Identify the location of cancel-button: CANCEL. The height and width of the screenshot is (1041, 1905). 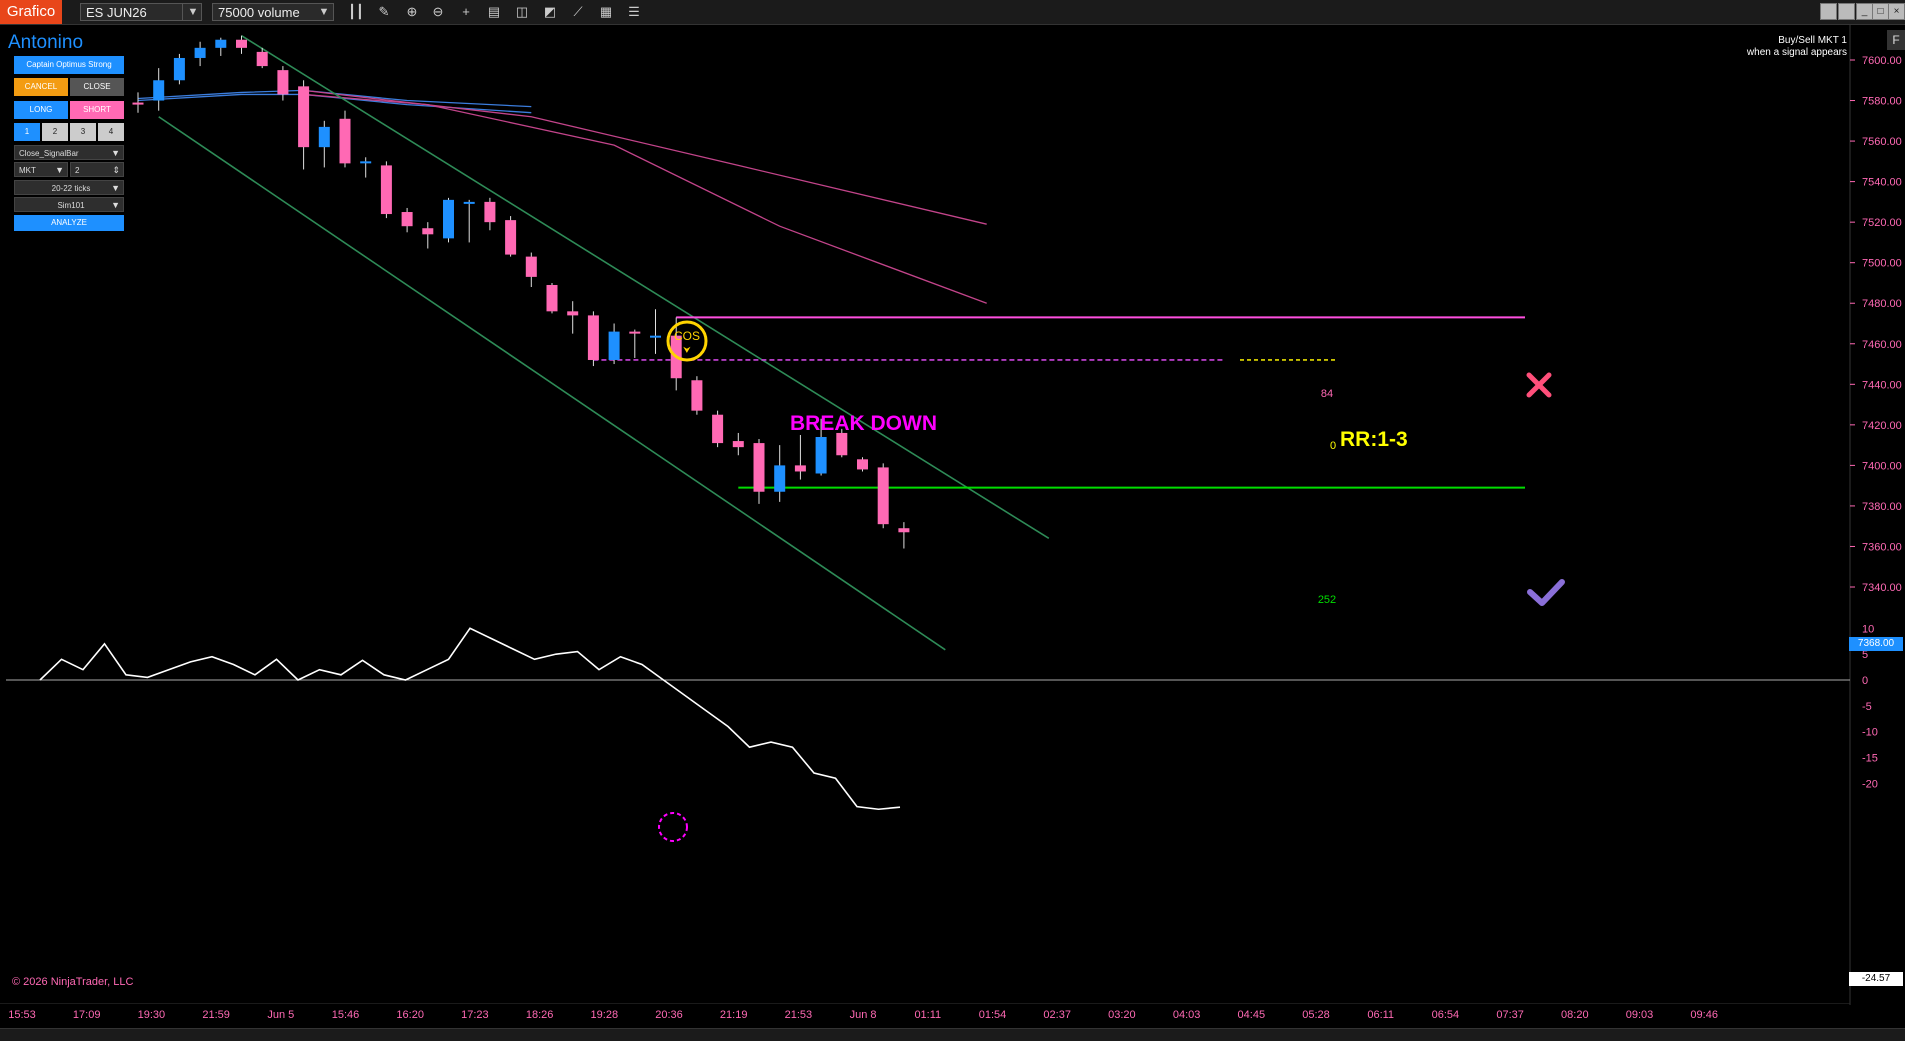
(41, 87).